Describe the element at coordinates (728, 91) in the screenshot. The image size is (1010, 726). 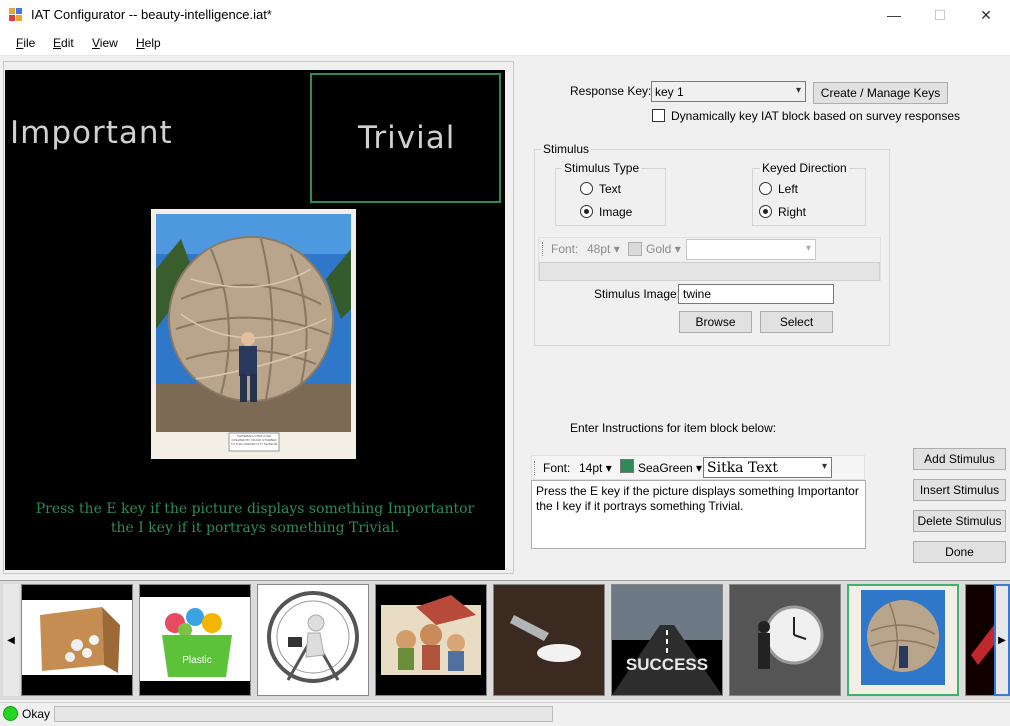
I see `response-key-select: key 1 ▾` at that location.